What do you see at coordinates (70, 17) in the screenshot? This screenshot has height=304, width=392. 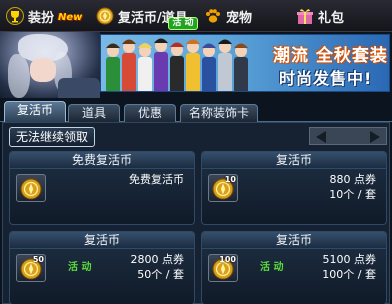 I see `new-badge: New` at bounding box center [70, 17].